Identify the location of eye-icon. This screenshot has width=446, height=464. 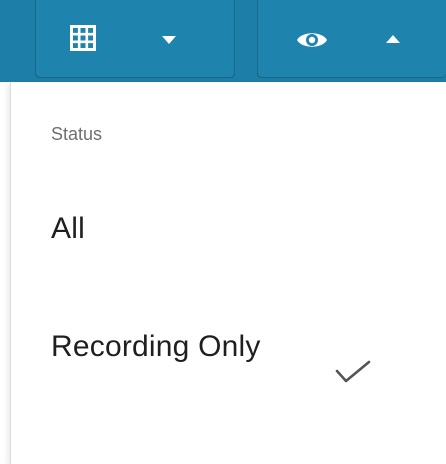
(312, 40).